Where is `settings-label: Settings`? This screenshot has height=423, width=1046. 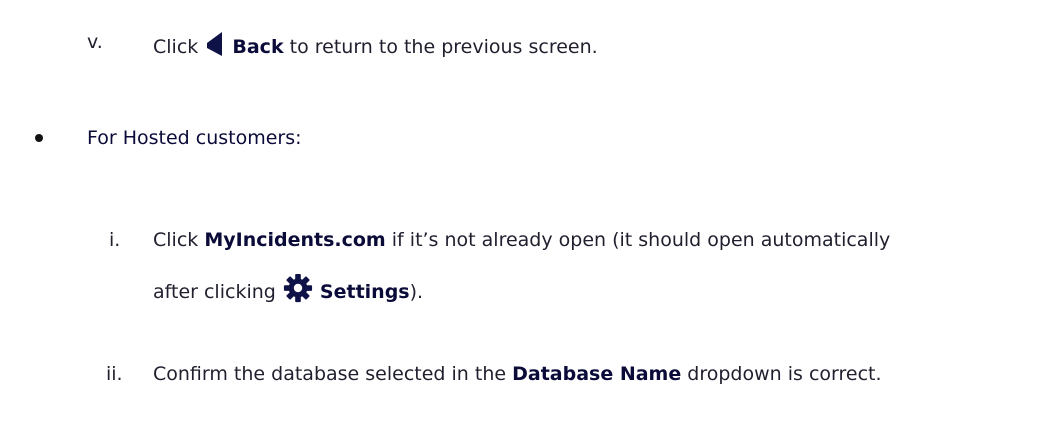 settings-label: Settings is located at coordinates (364, 292).